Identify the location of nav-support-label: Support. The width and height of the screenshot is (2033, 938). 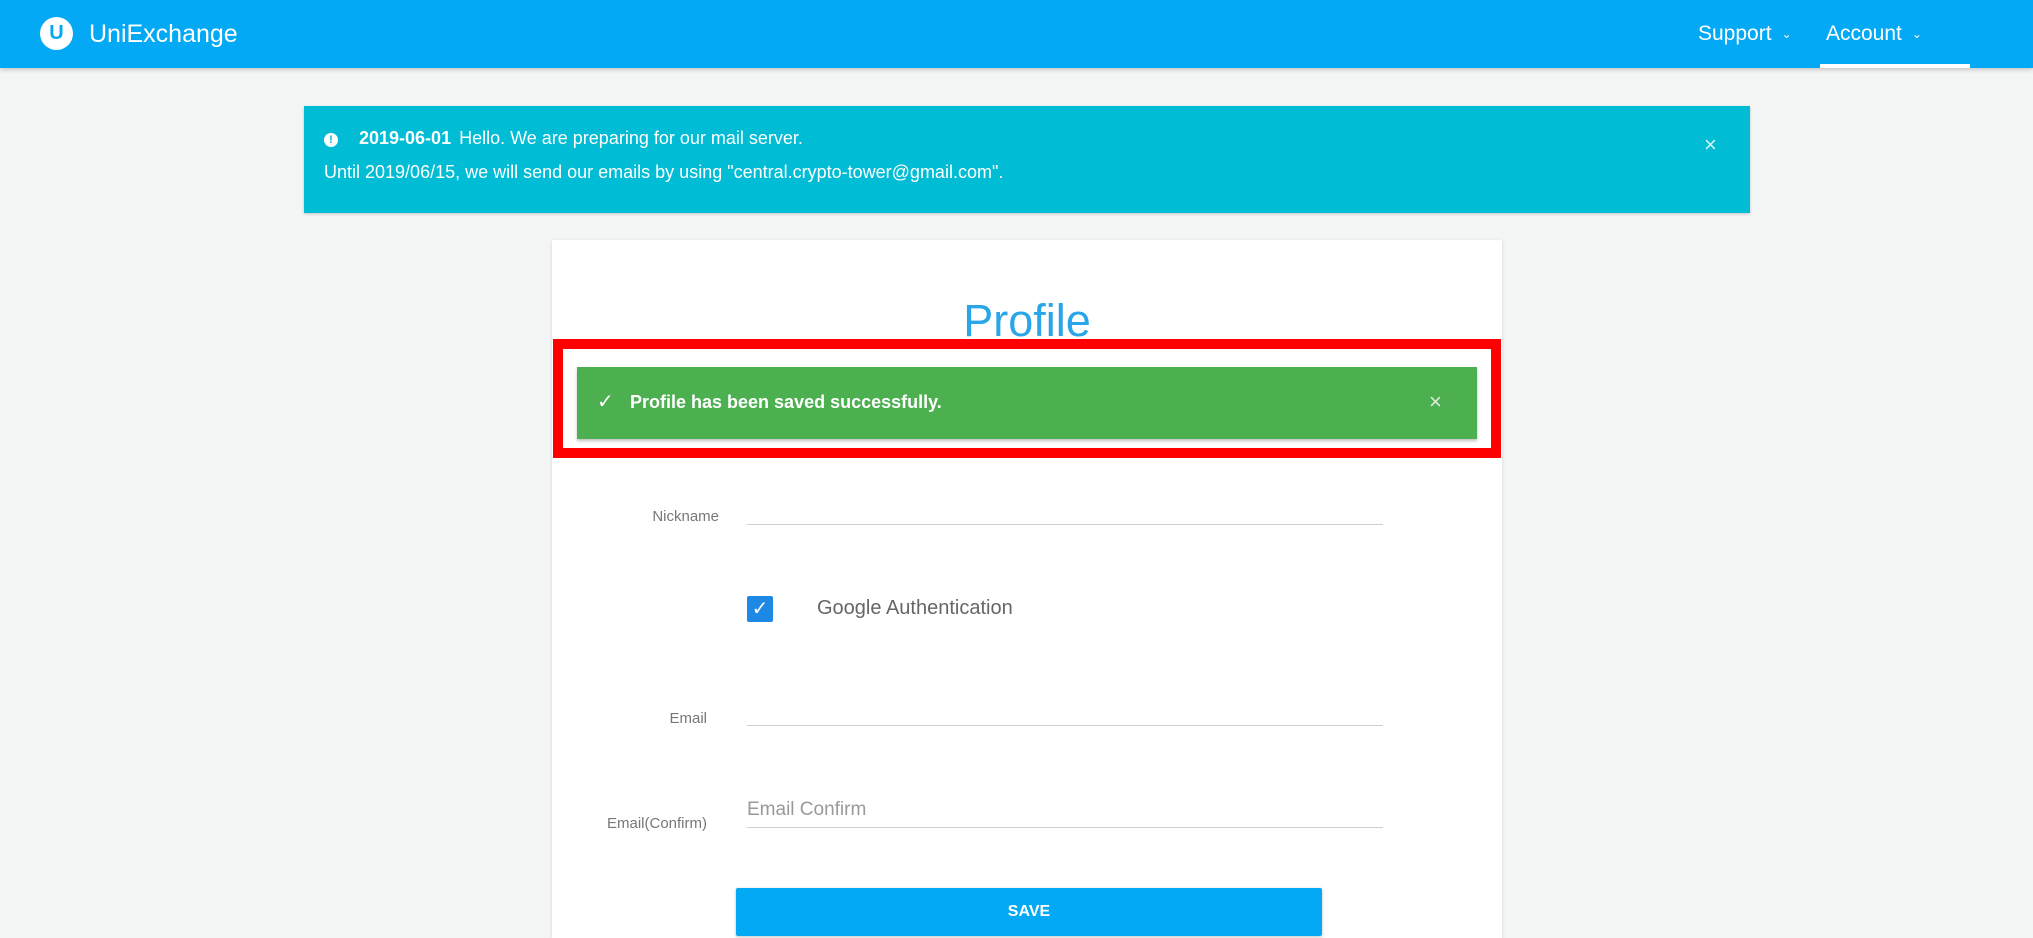
(1735, 33).